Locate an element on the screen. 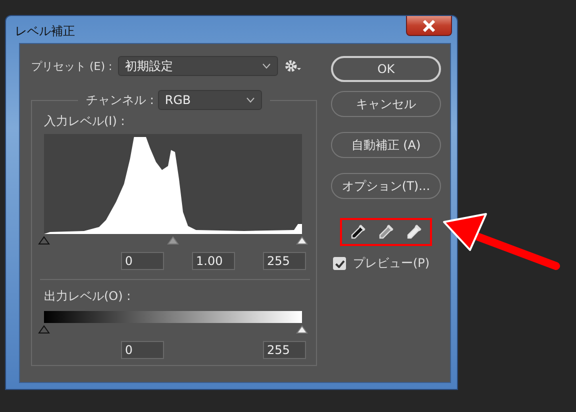 The width and height of the screenshot is (576, 412). preset-dropdown: 初期設定 is located at coordinates (198, 66).